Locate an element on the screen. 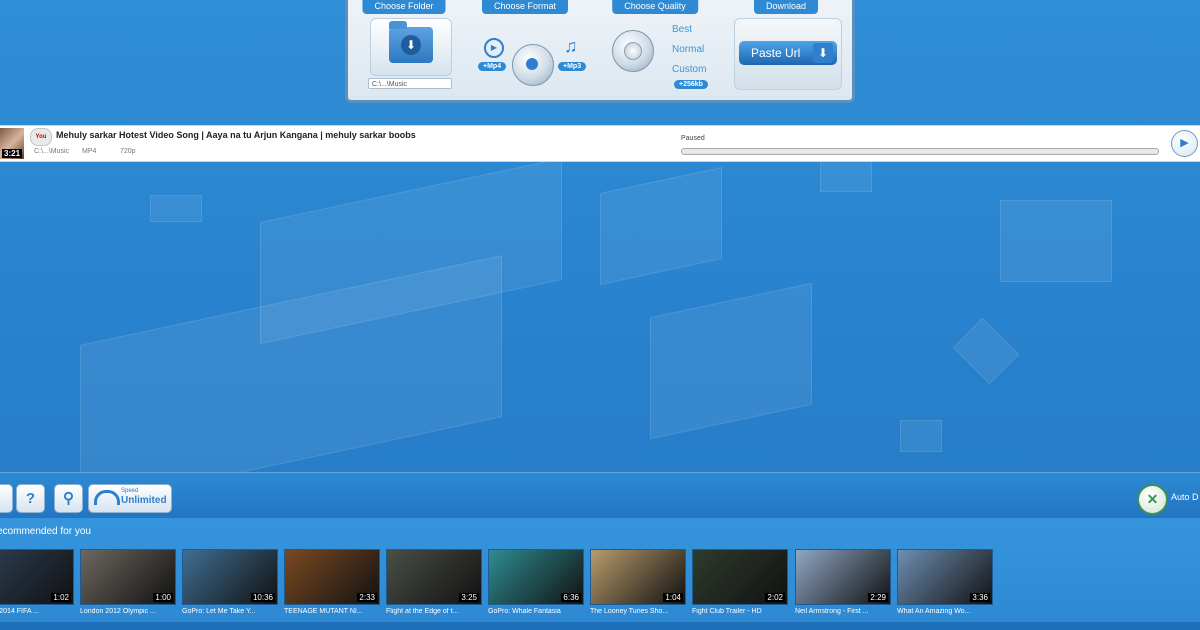 The width and height of the screenshot is (1200, 630). download-header: Download is located at coordinates (786, 7).